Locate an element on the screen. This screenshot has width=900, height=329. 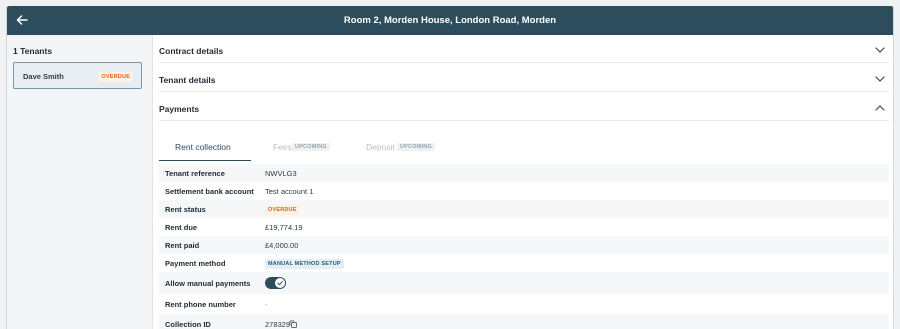
tenant-name: Dave Smith is located at coordinates (43, 76).